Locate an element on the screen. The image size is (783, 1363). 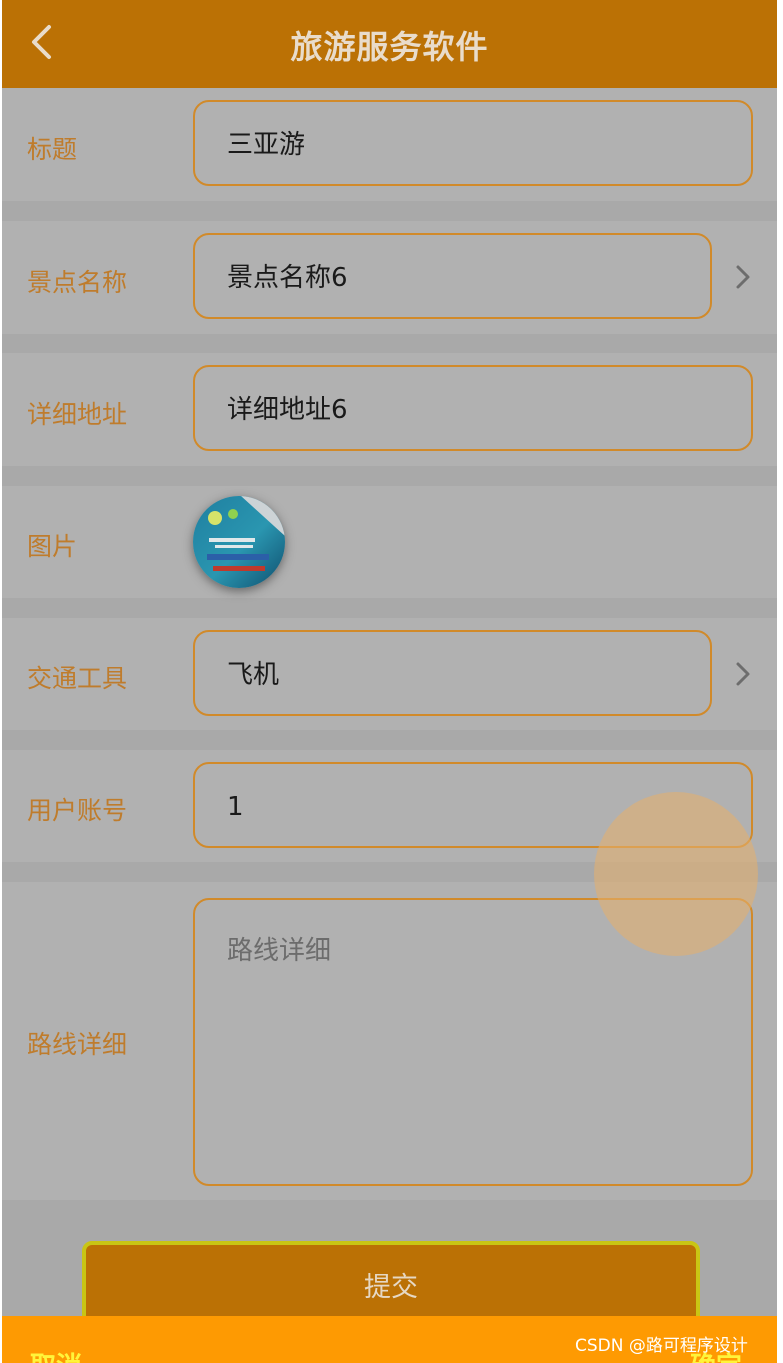
scenic-name-label: 景点名称 is located at coordinates (77, 282).